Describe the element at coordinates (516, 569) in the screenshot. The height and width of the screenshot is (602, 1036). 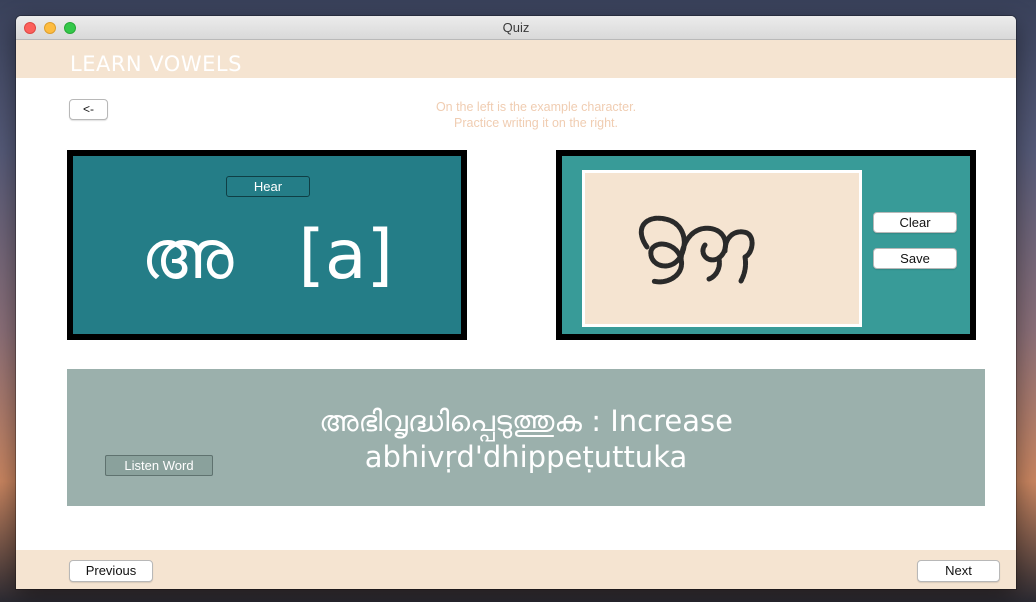
I see `footer-bar: Previous Next` at that location.